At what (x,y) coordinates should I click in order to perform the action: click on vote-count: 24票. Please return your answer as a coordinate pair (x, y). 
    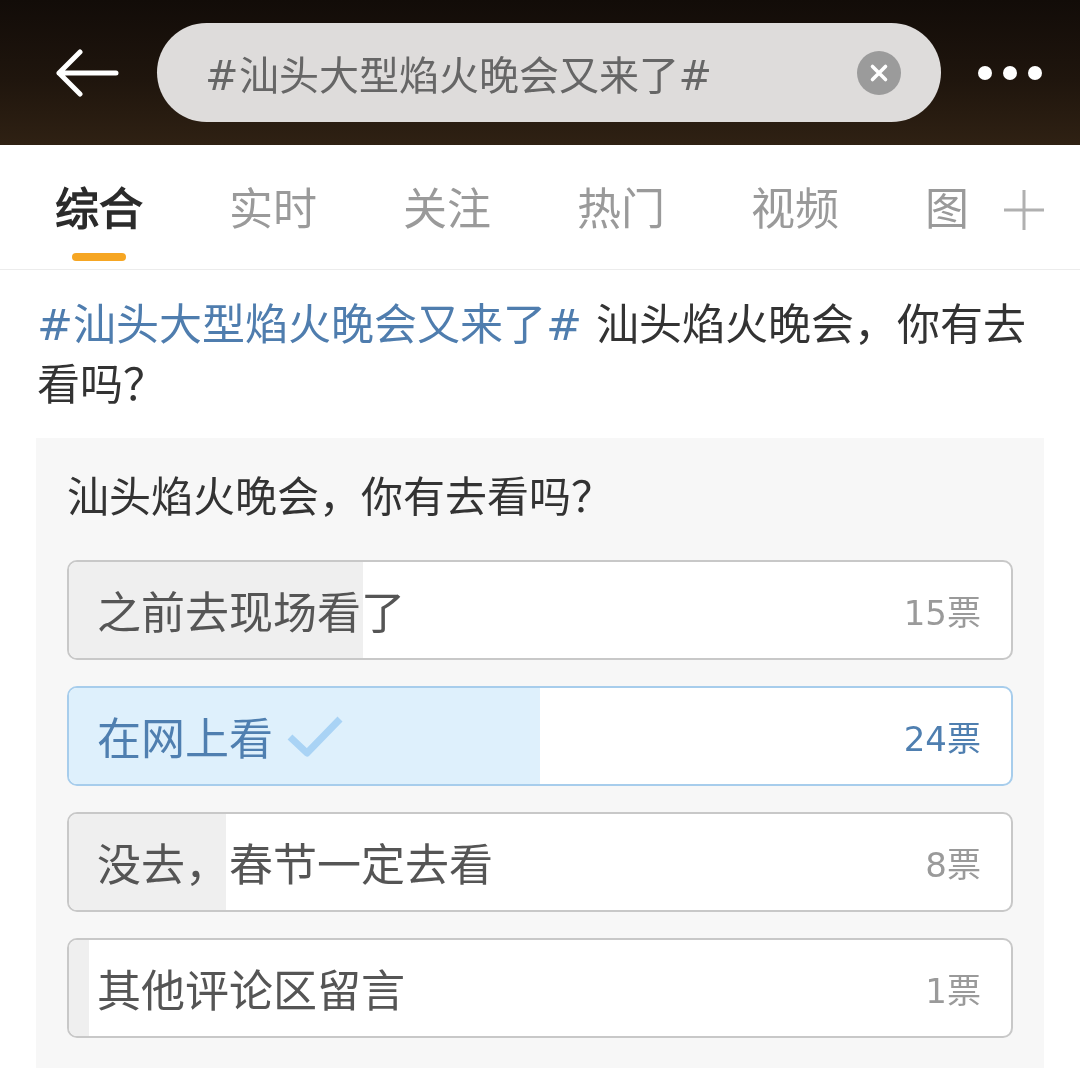
    Looking at the image, I should click on (942, 739).